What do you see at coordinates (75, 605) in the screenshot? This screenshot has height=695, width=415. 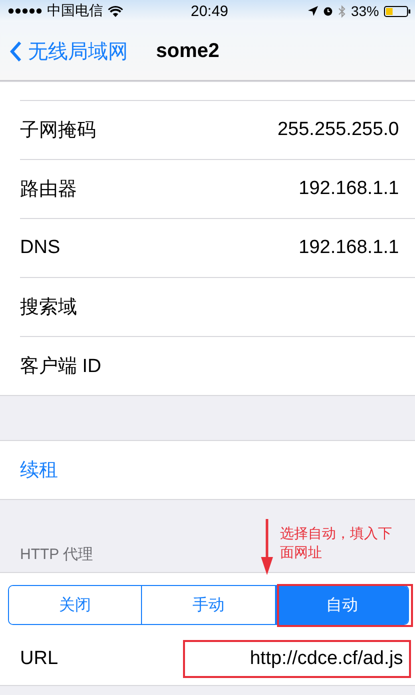 I see `segment-button: 关闭` at bounding box center [75, 605].